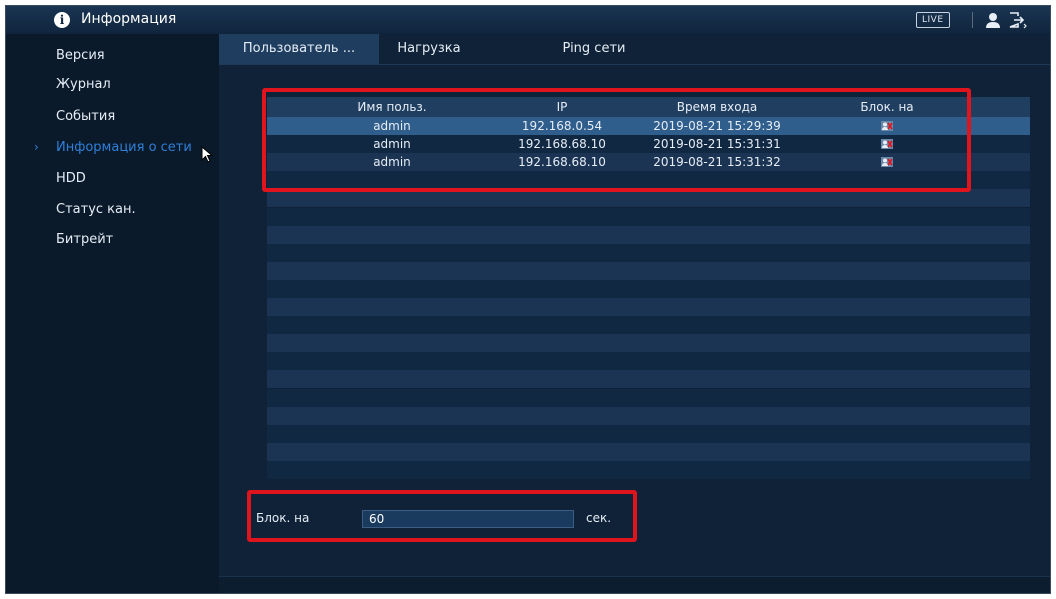 The image size is (1056, 599). Describe the element at coordinates (648, 144) in the screenshot. I see `table-row: admin 192.168.68.10 2019-08-21 15:31:31` at that location.